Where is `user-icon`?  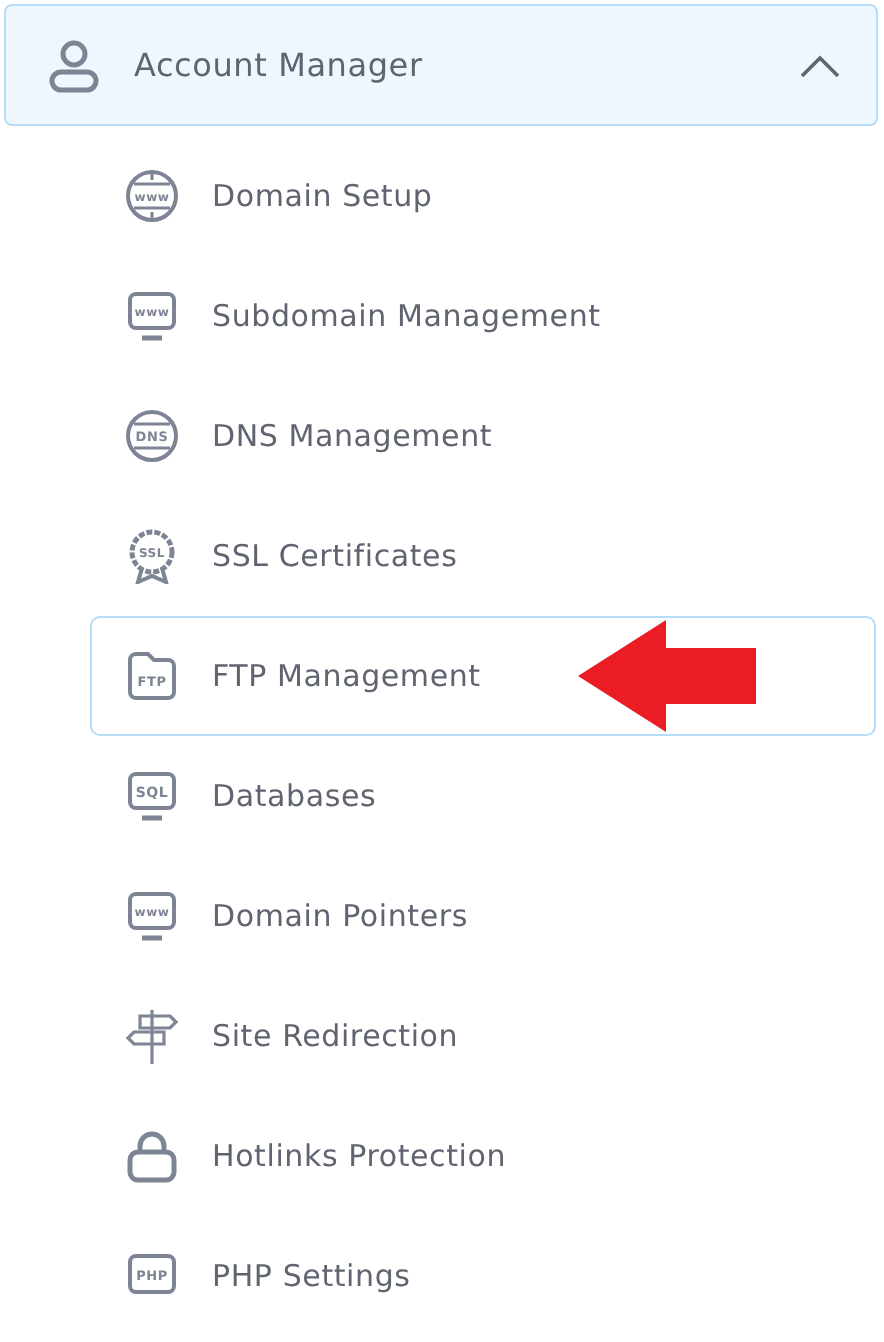 user-icon is located at coordinates (74, 65).